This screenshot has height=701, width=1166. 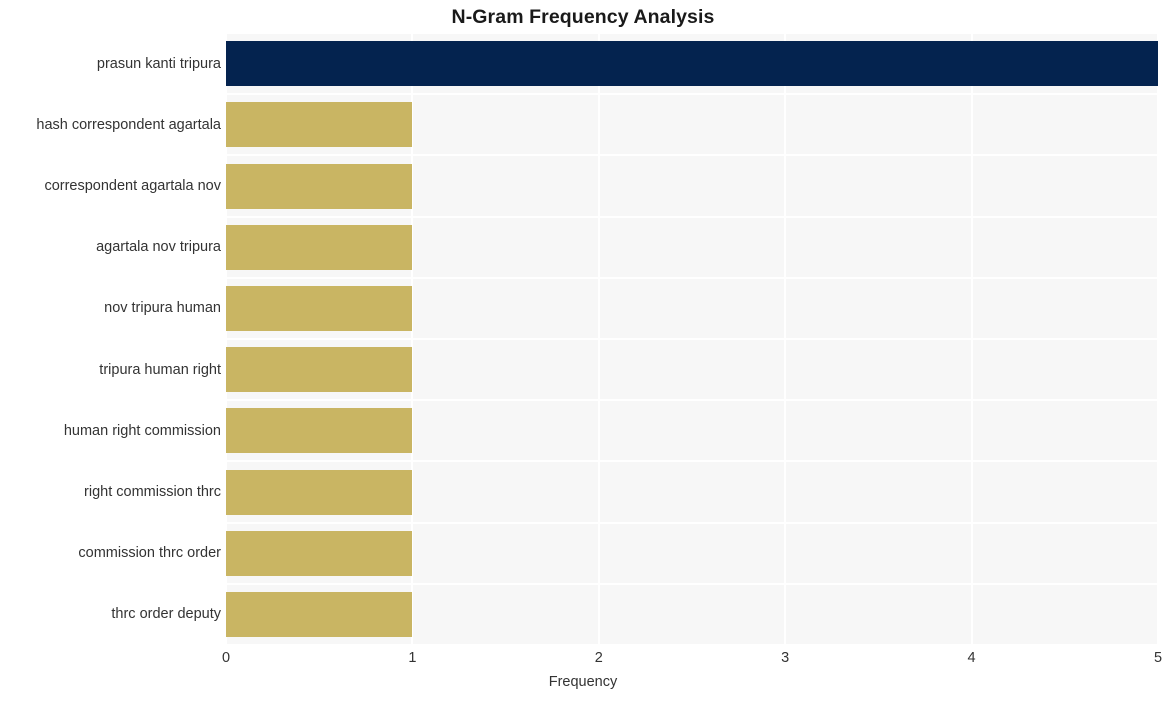 What do you see at coordinates (132, 186) in the screenshot?
I see `y-axis-tick-label: correspondent agartala nov` at bounding box center [132, 186].